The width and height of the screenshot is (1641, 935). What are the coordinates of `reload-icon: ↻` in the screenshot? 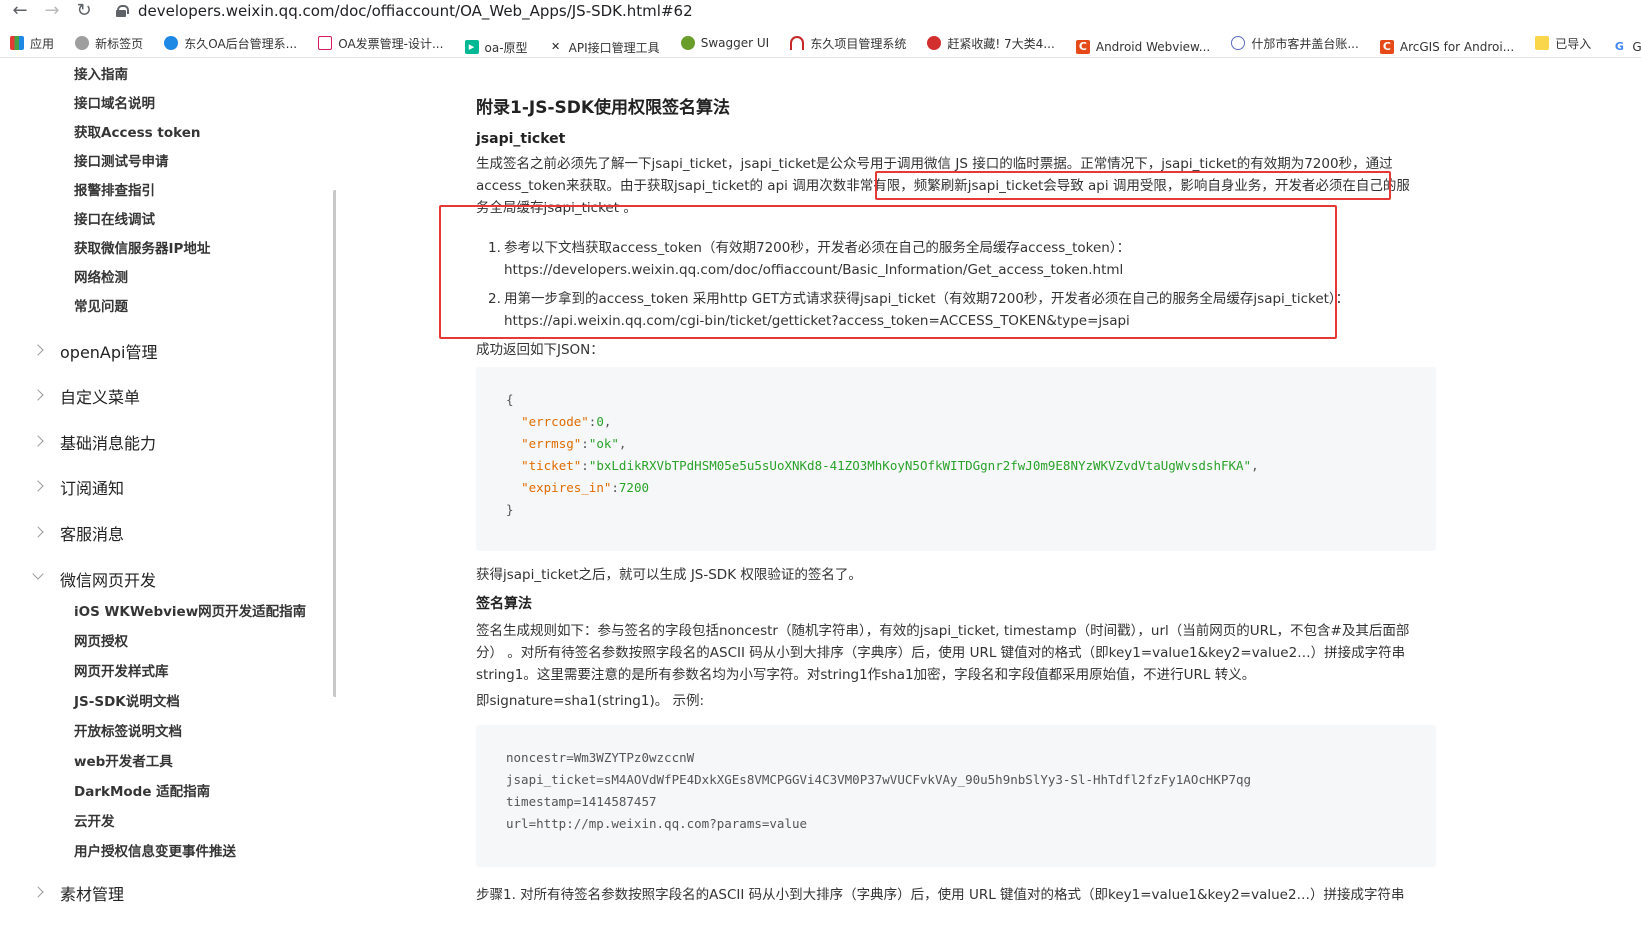 It's located at (84, 12).